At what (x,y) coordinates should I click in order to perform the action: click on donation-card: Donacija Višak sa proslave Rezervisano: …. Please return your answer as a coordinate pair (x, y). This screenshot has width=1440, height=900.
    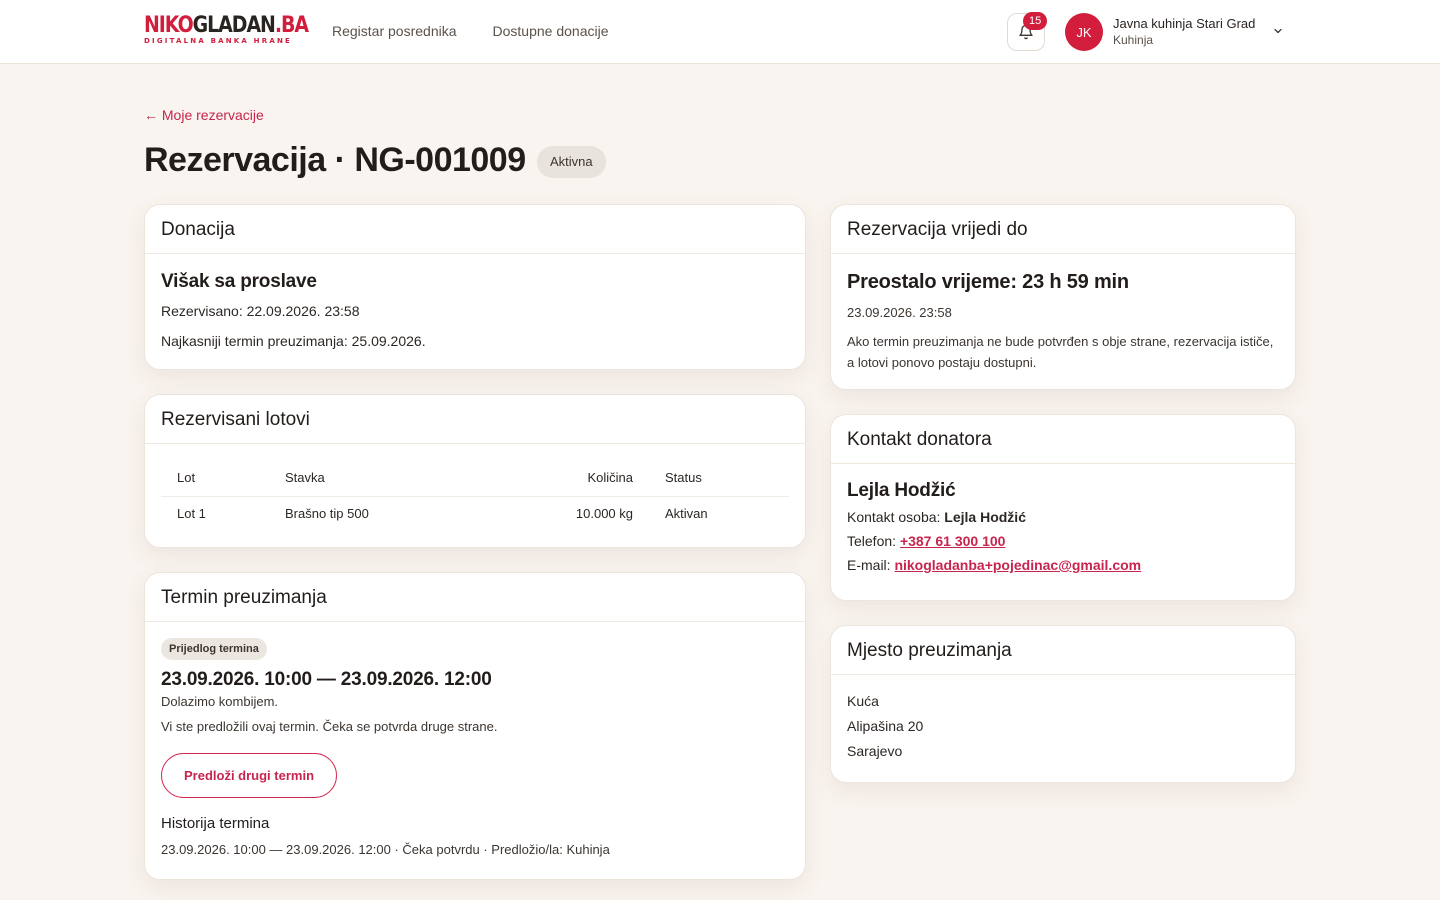
    Looking at the image, I should click on (475, 287).